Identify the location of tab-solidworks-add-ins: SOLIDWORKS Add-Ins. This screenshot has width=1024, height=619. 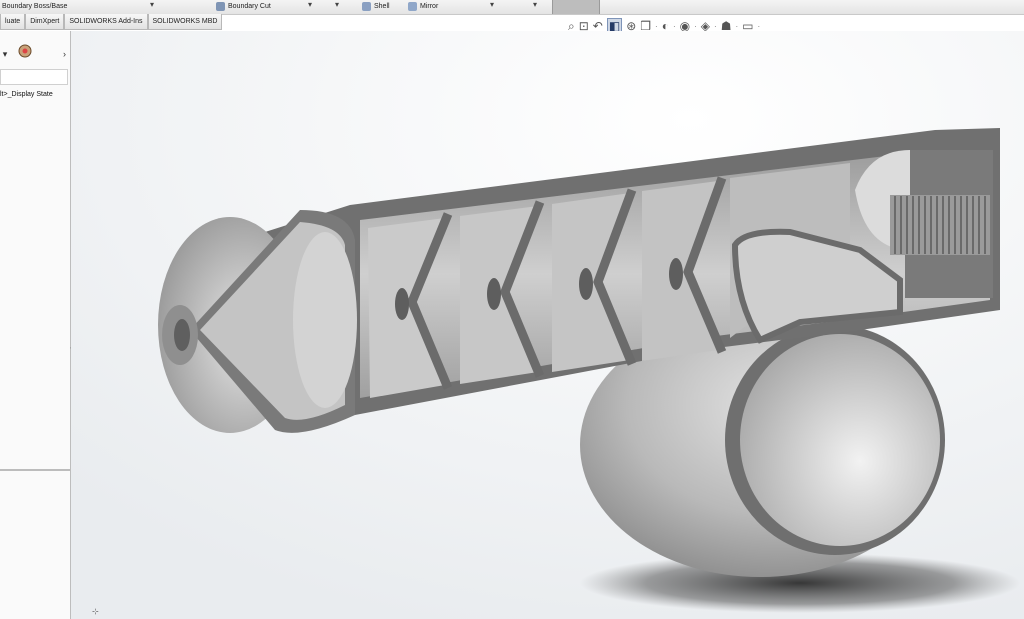
(106, 22).